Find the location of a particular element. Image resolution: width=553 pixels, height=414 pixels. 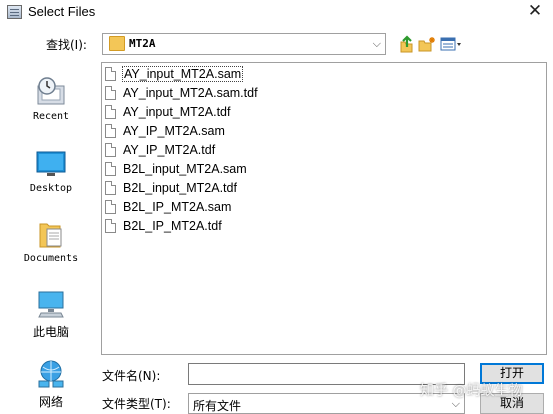

file-item: AY_input_MT2A.sam is located at coordinates (174, 74).